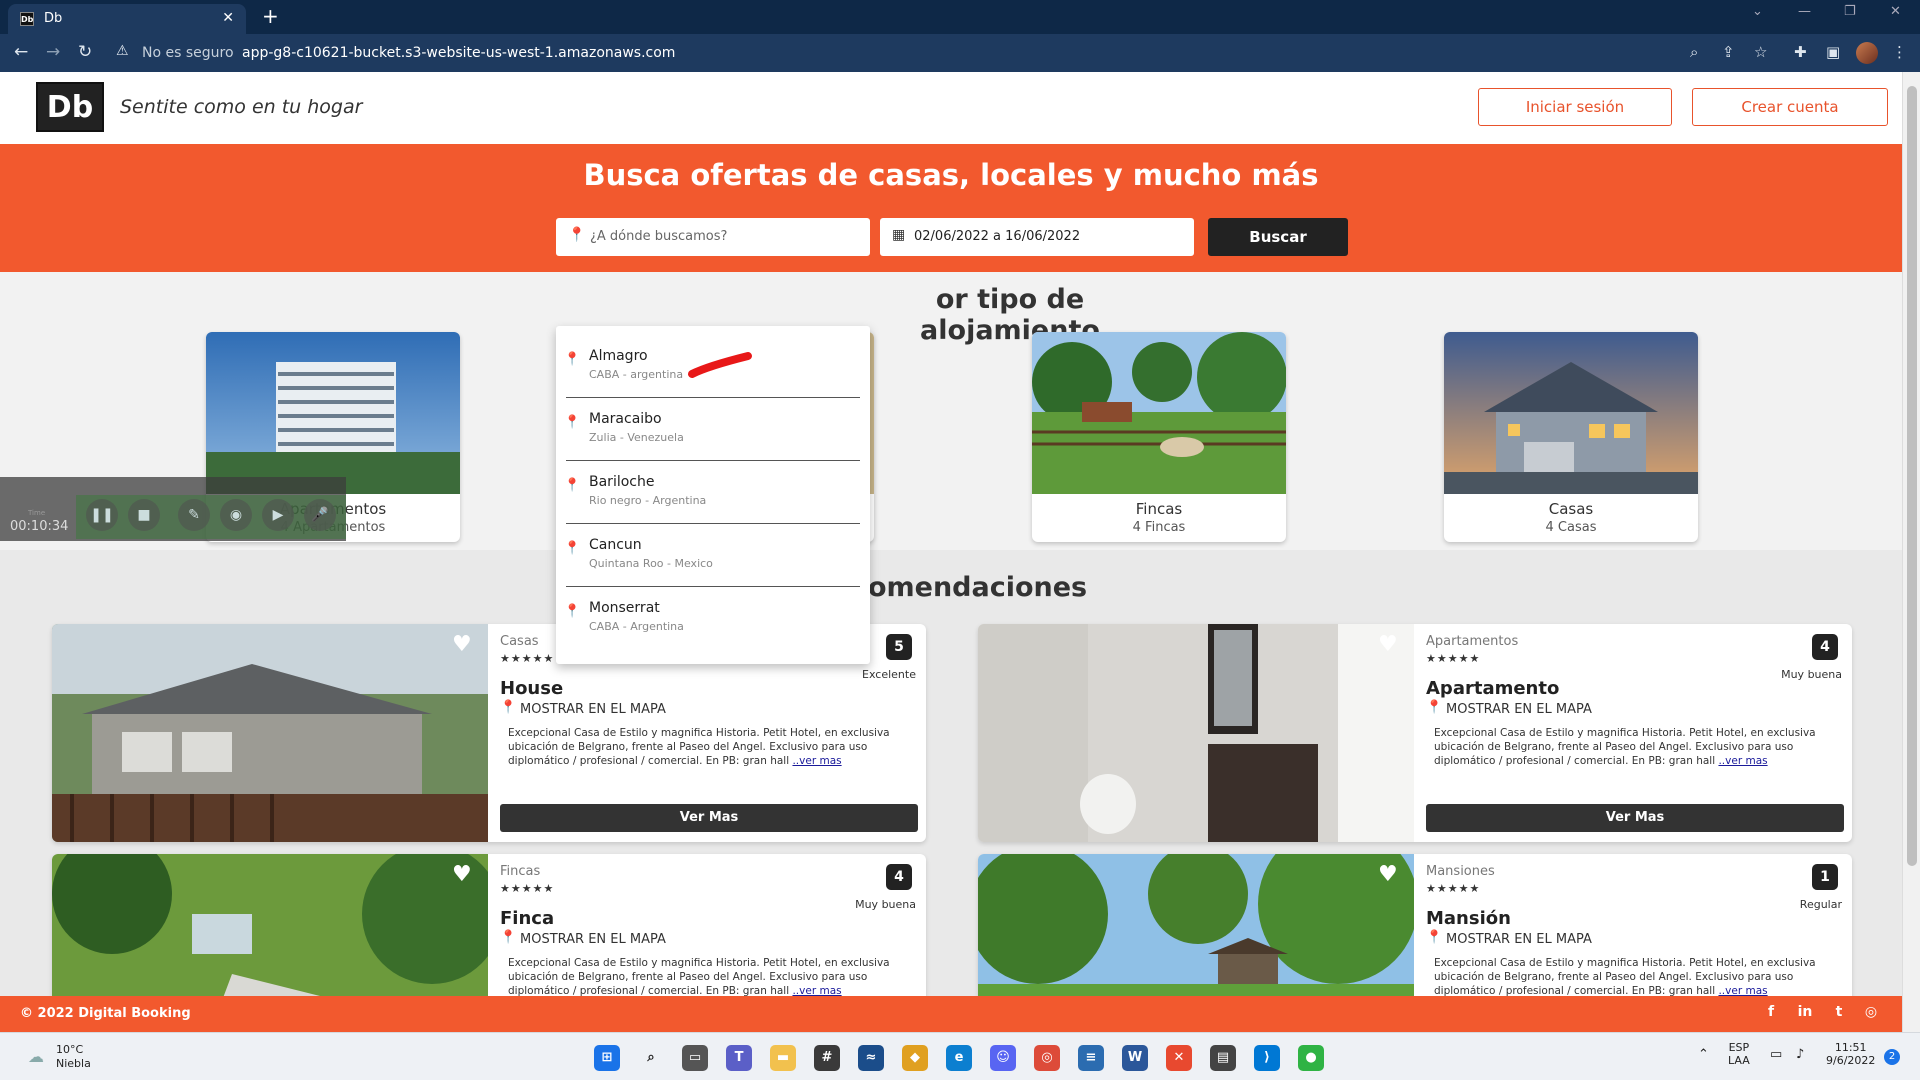 The width and height of the screenshot is (1920, 1080). What do you see at coordinates (1871, 1013) in the screenshot?
I see `instagram-icon: ◎` at bounding box center [1871, 1013].